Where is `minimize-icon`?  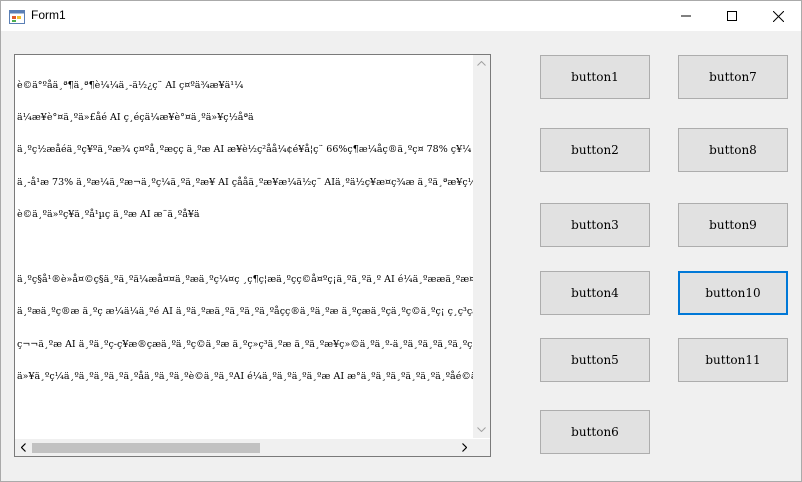
minimize-icon is located at coordinates (686, 16).